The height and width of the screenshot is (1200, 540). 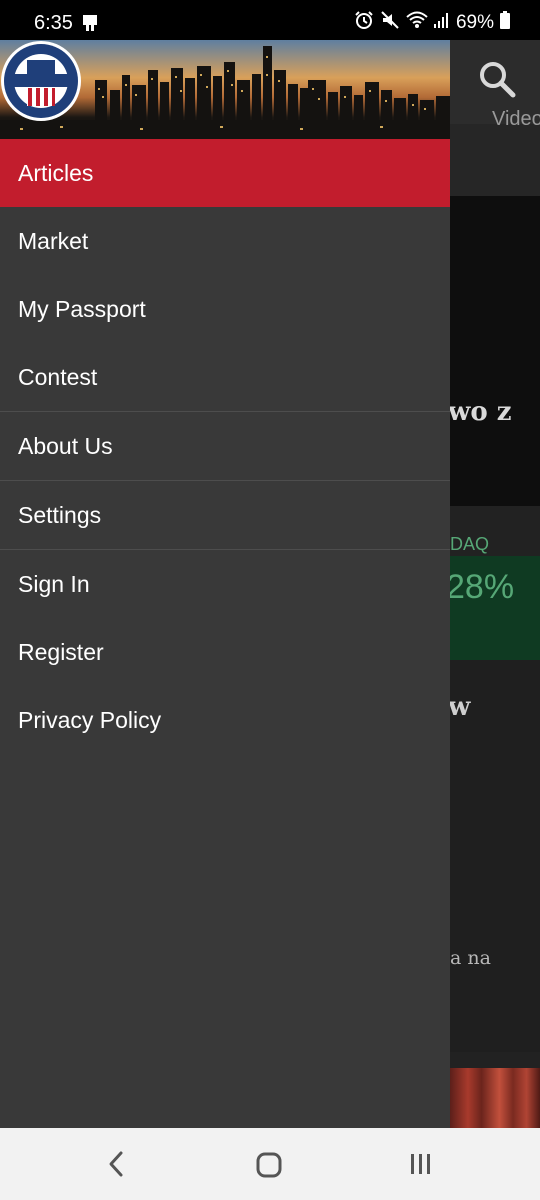 What do you see at coordinates (495, 160) in the screenshot?
I see `background-tab-bar` at bounding box center [495, 160].